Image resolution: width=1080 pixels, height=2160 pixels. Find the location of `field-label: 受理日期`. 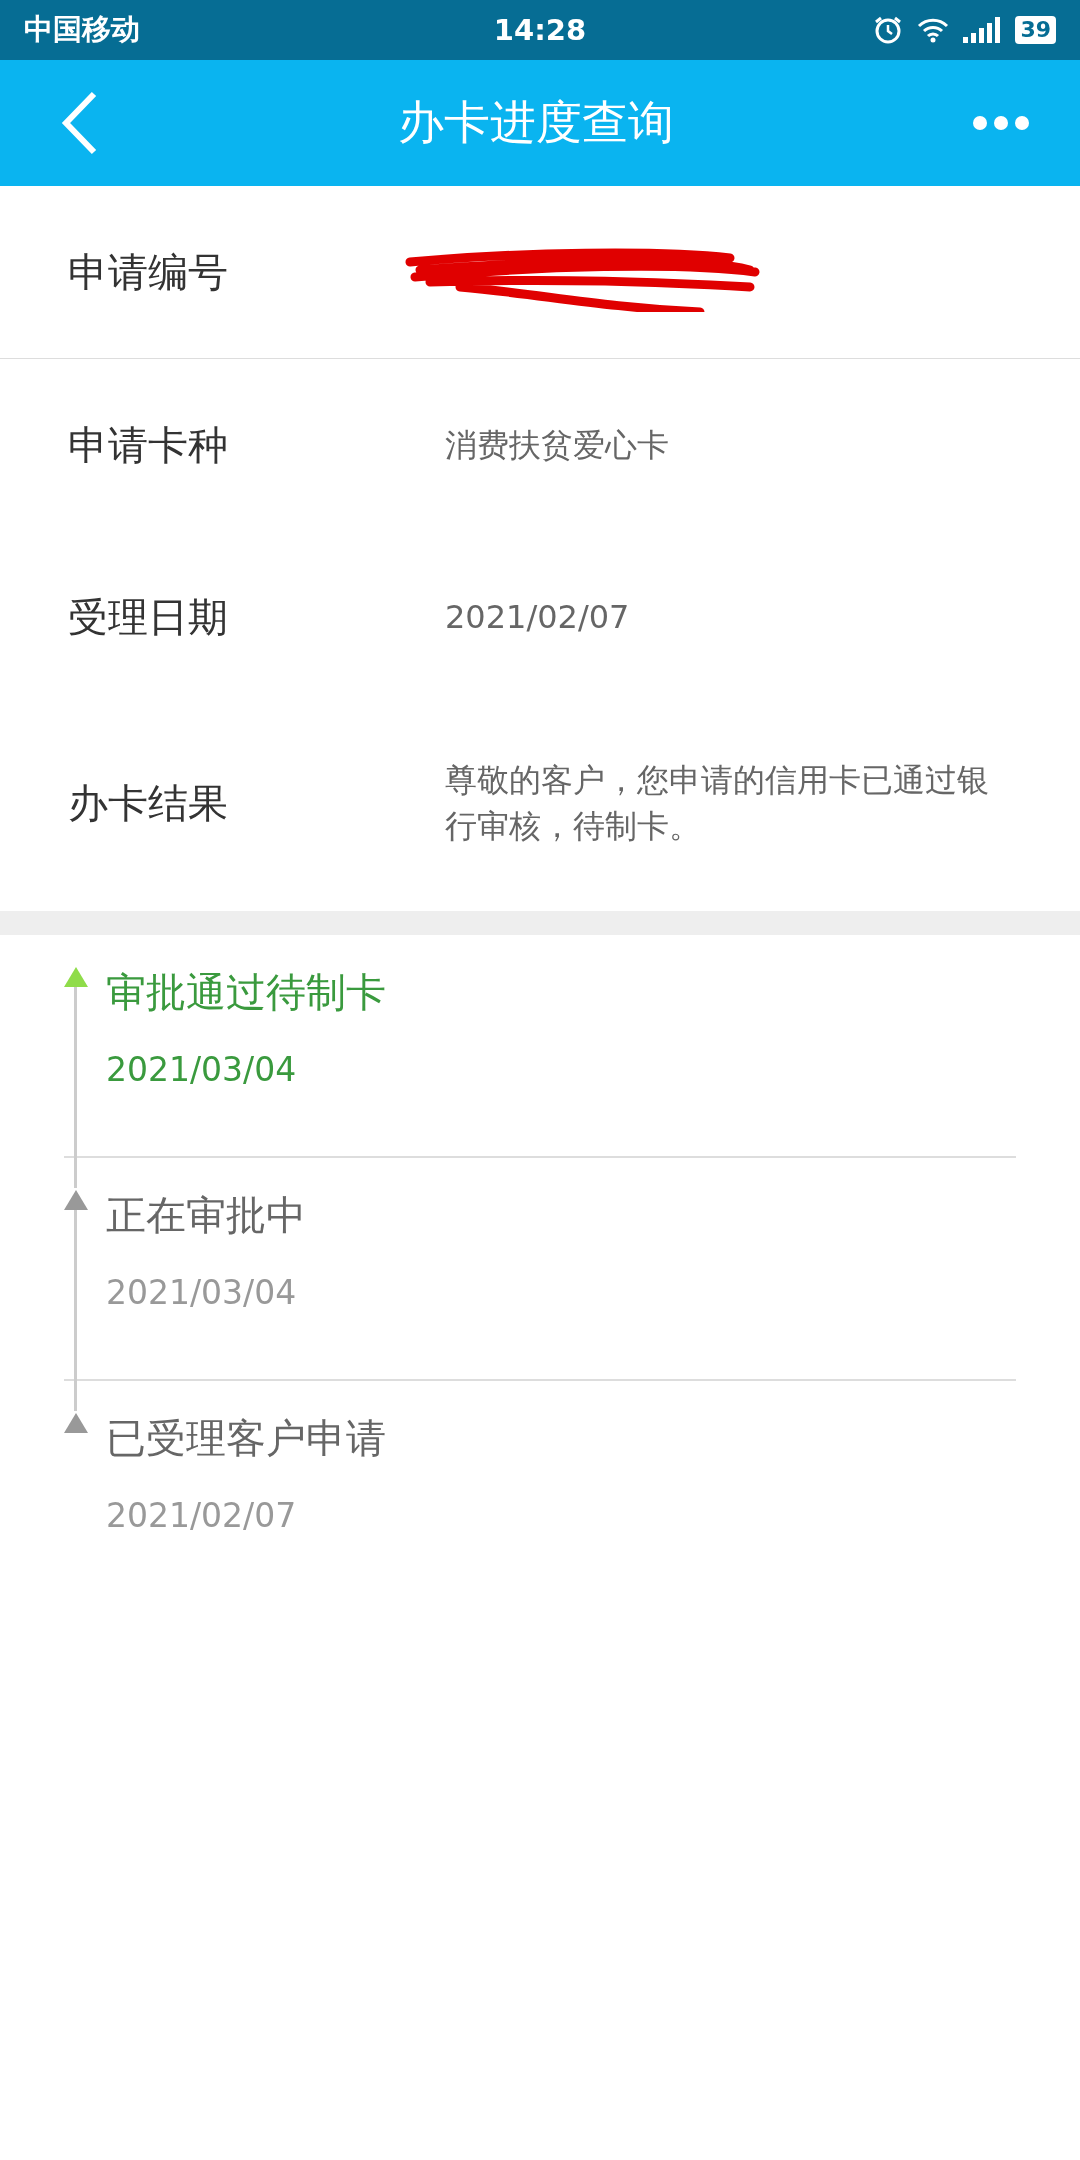

field-label: 受理日期 is located at coordinates (148, 617).